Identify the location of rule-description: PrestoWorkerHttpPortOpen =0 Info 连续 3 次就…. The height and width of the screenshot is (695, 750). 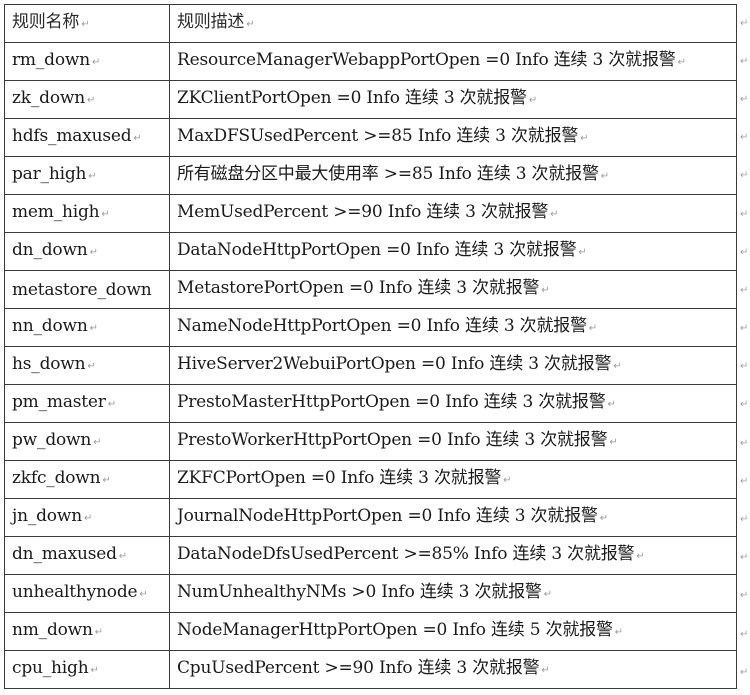
(392, 440).